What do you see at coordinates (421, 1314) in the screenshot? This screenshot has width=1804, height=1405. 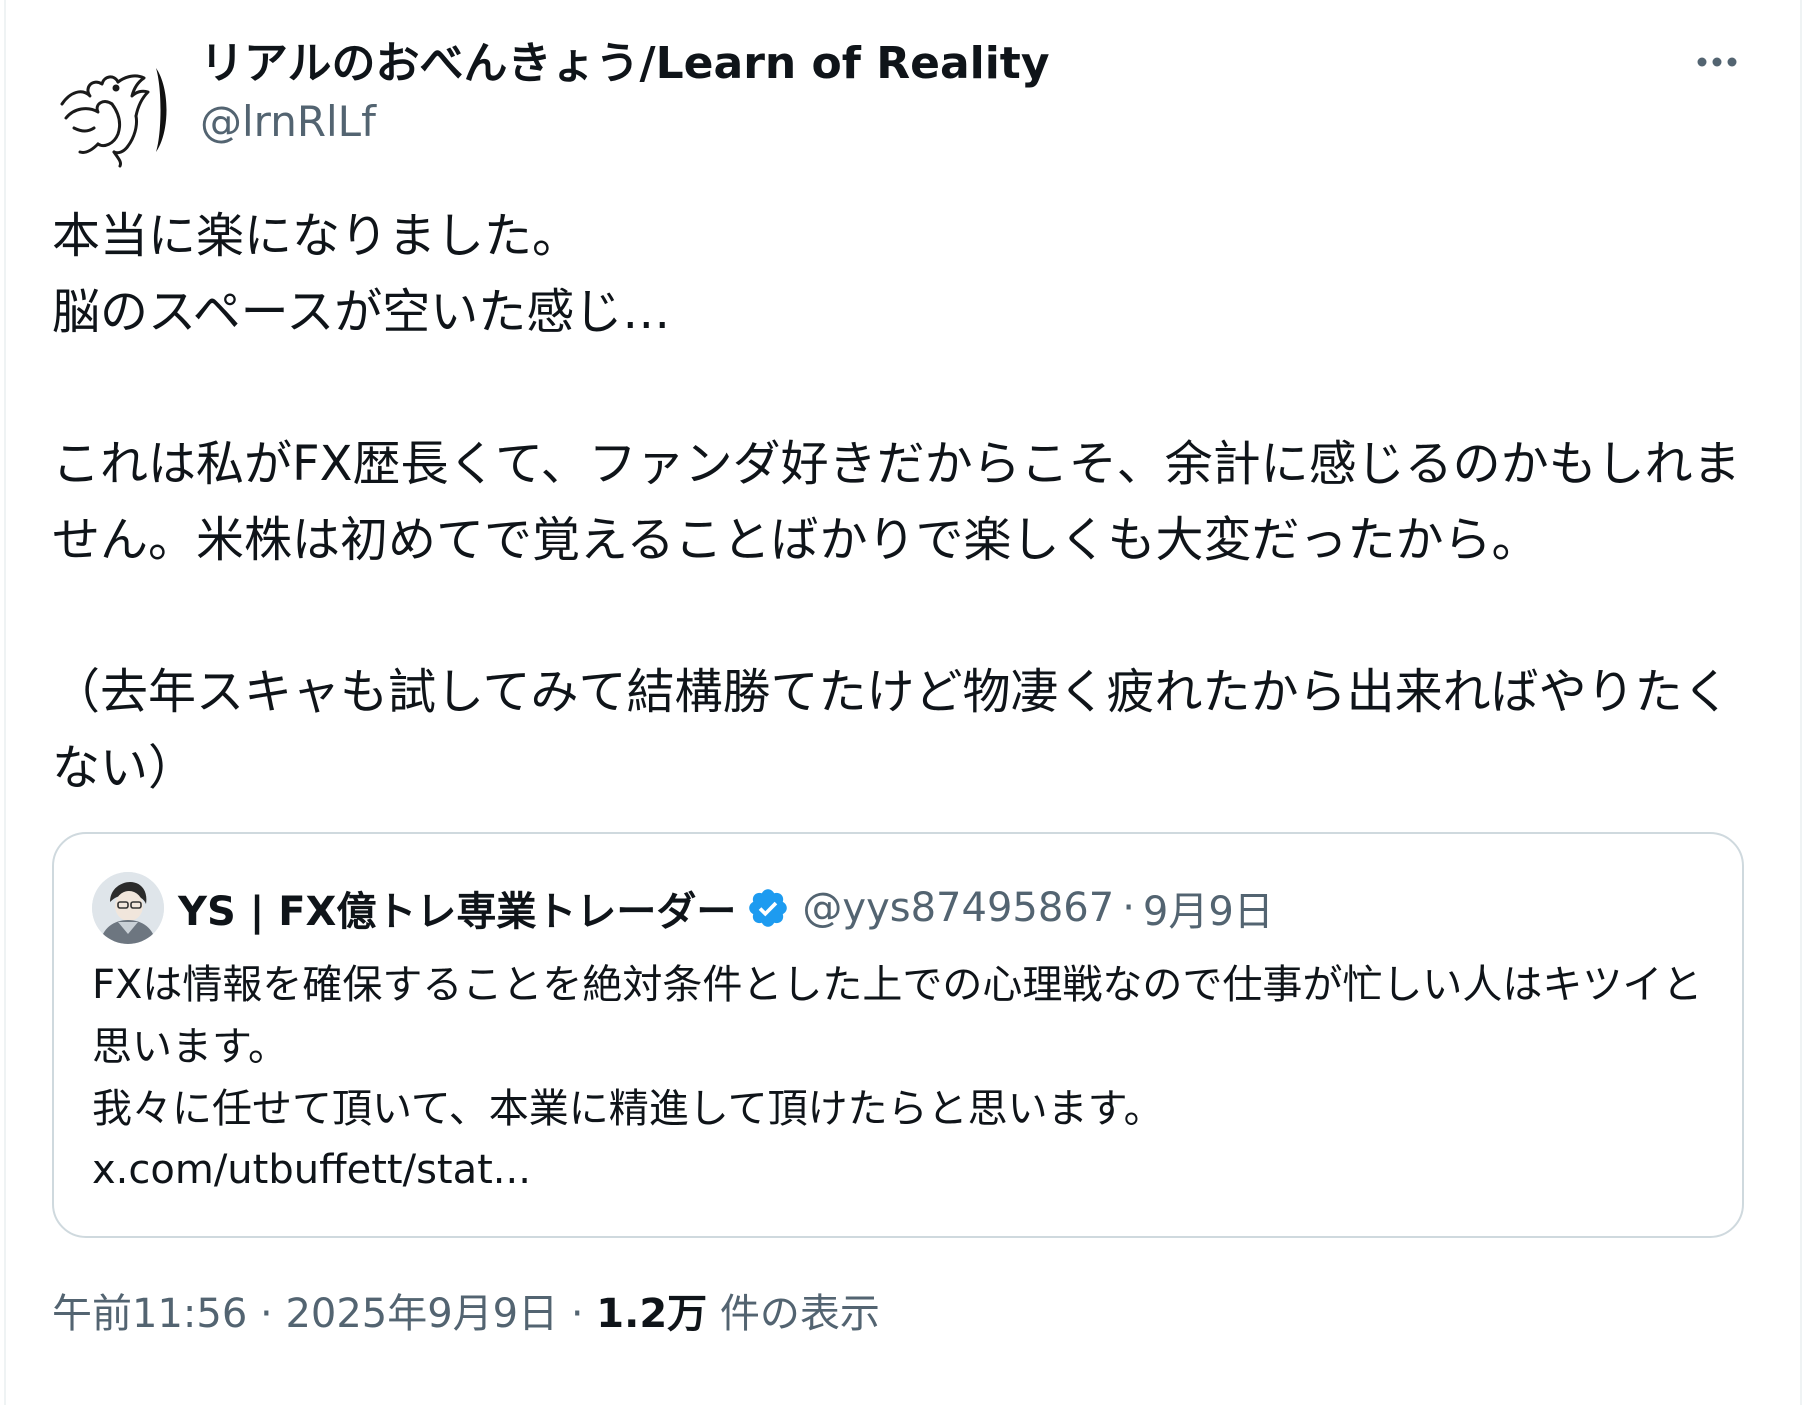 I see `tweet-date: 2025年9月9日` at bounding box center [421, 1314].